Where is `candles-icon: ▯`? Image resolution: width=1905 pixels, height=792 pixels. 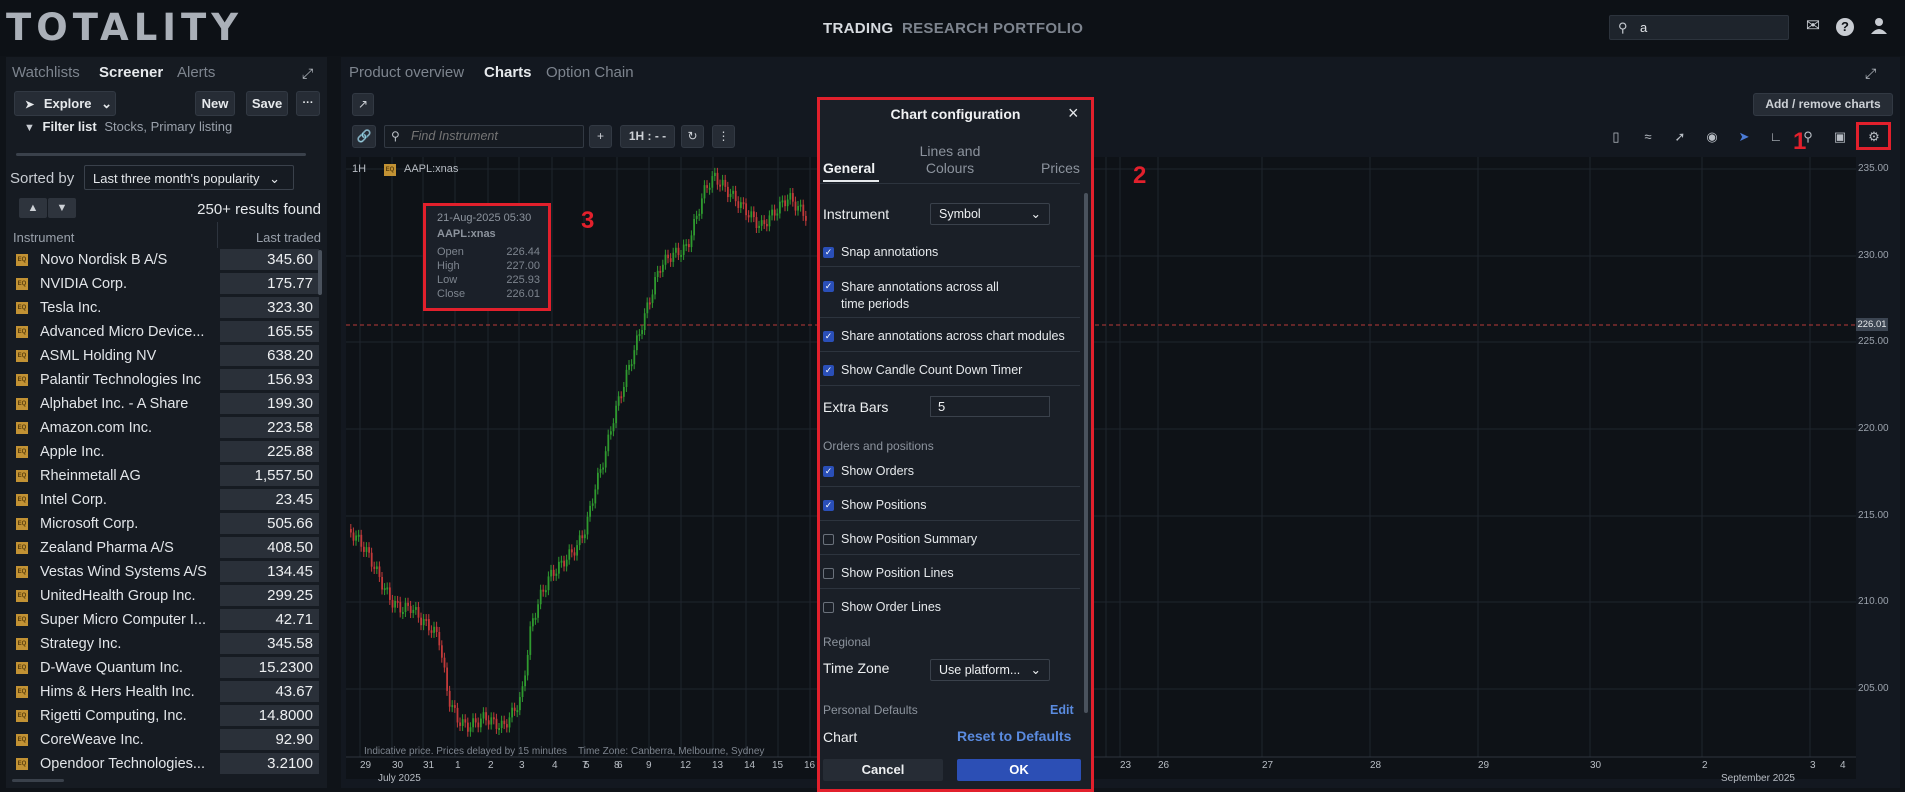
candles-icon: ▯ is located at coordinates (1616, 137).